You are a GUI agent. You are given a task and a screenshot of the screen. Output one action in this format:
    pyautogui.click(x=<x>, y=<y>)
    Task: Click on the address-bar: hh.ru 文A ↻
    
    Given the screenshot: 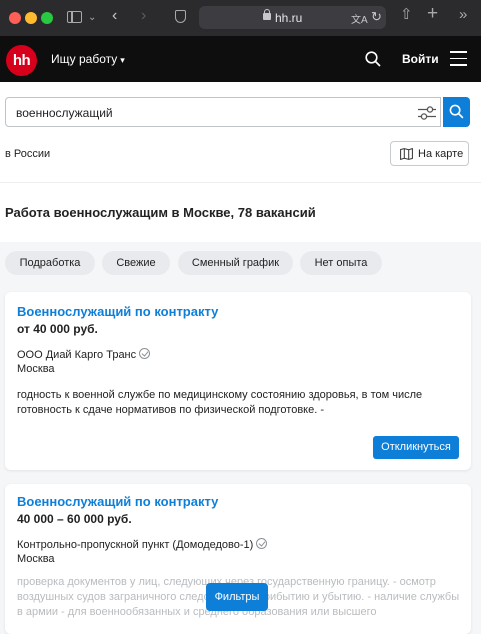 What is the action you would take?
    pyautogui.click(x=292, y=17)
    